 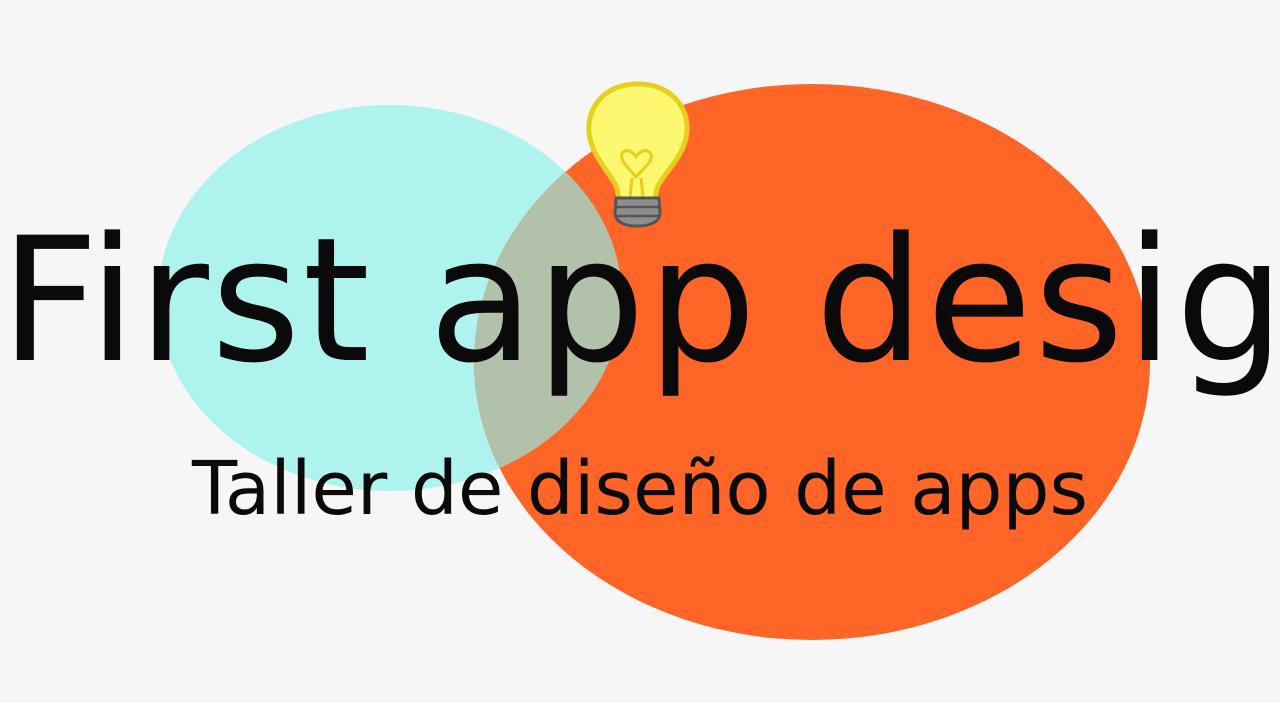 What do you see at coordinates (640, 489) in the screenshot?
I see `logo-subtitle: Taller de diseño de apps` at bounding box center [640, 489].